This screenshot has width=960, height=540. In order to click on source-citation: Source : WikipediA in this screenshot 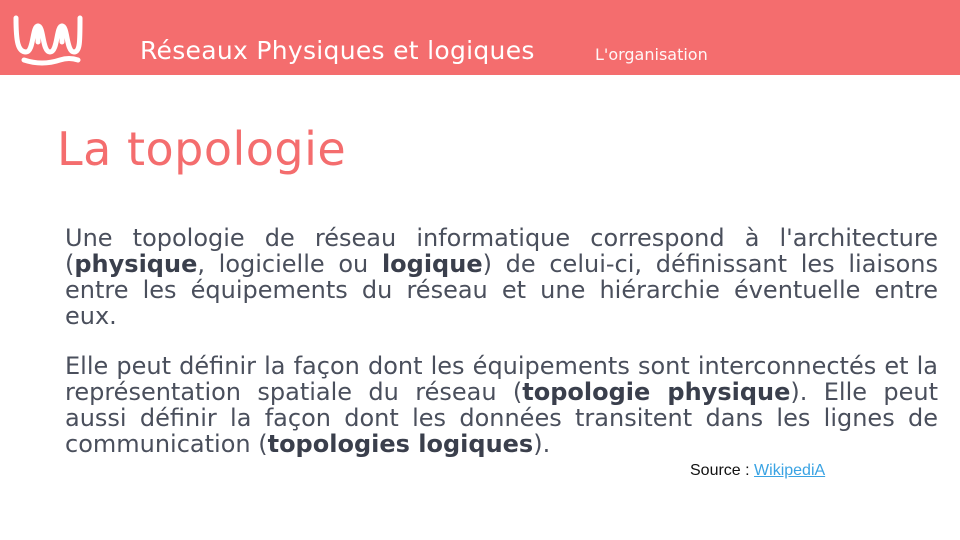, I will do `click(757, 471)`.